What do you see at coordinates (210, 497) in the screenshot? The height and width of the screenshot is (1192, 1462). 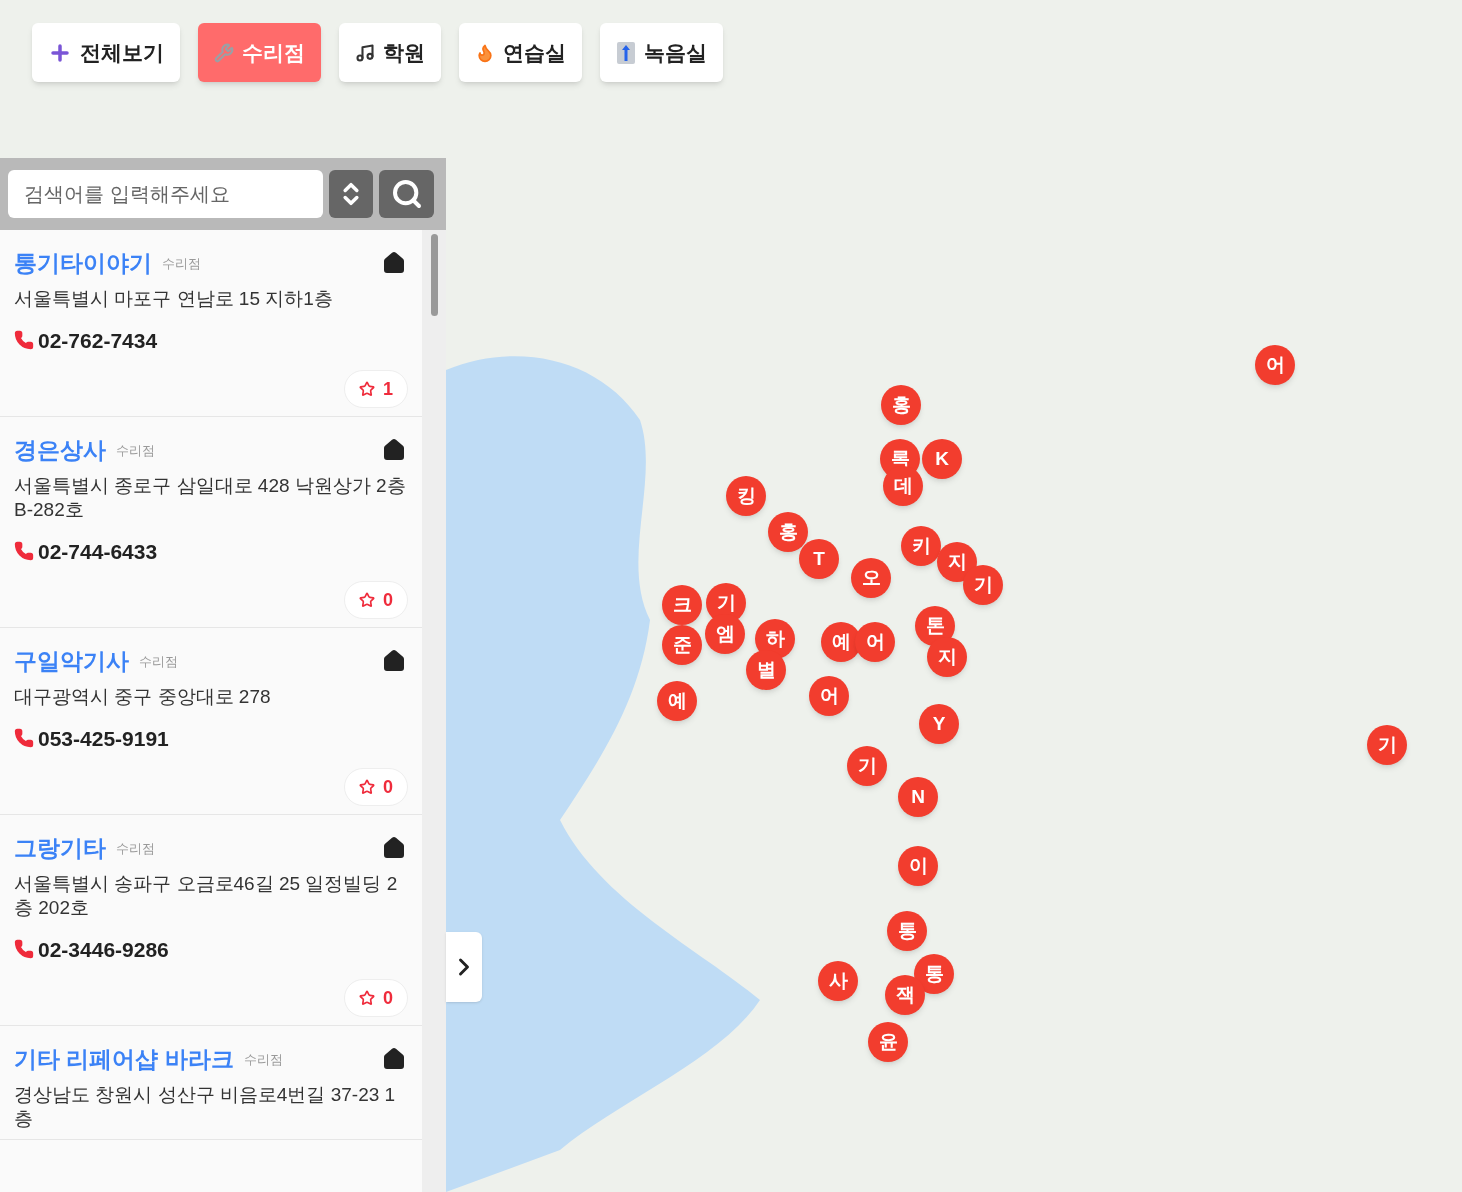 I see `address-text: 서울특별시 종로구 삼일대로 428 낙원상가 2층 B-282호` at bounding box center [210, 497].